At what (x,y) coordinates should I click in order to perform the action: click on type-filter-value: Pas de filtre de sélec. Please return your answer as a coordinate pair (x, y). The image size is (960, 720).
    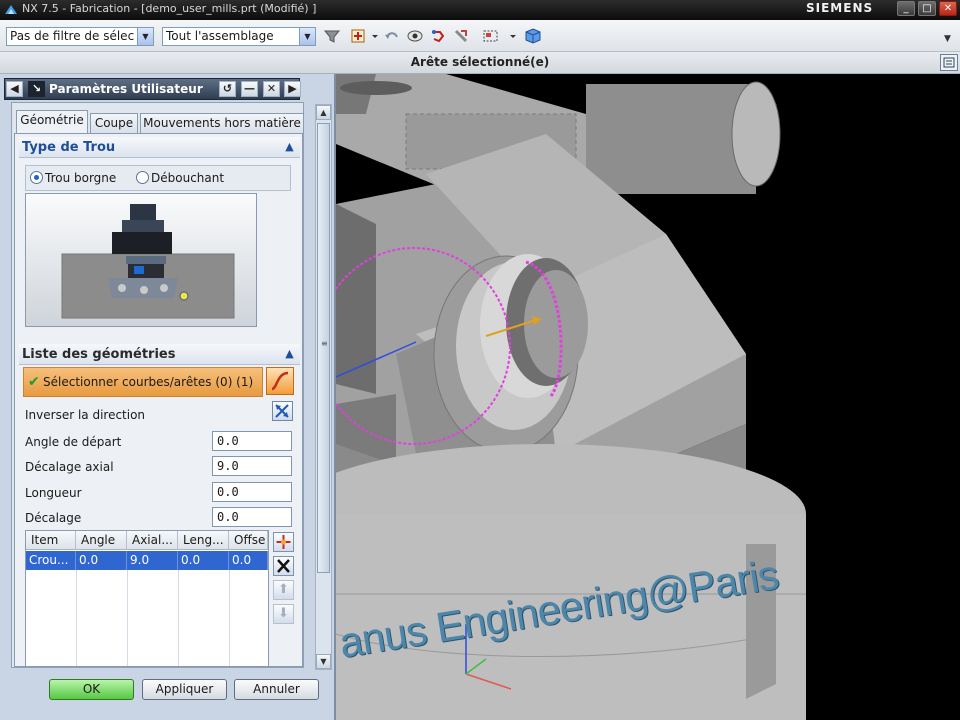
    Looking at the image, I should click on (72, 36).